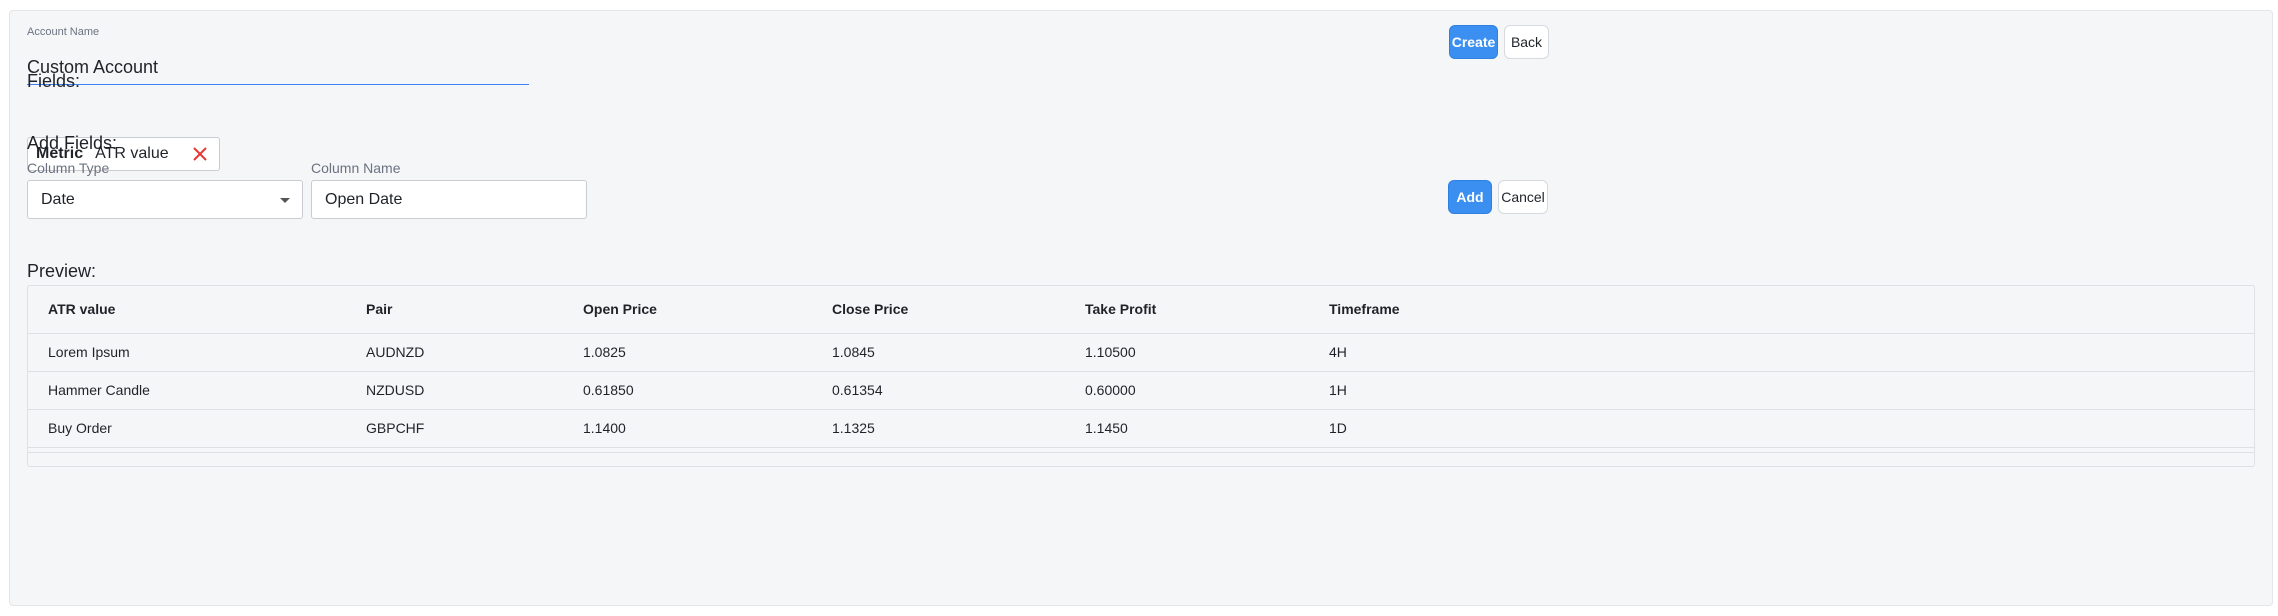 The width and height of the screenshot is (2278, 616). Describe the element at coordinates (938, 310) in the screenshot. I see `column-header: Close Price` at that location.